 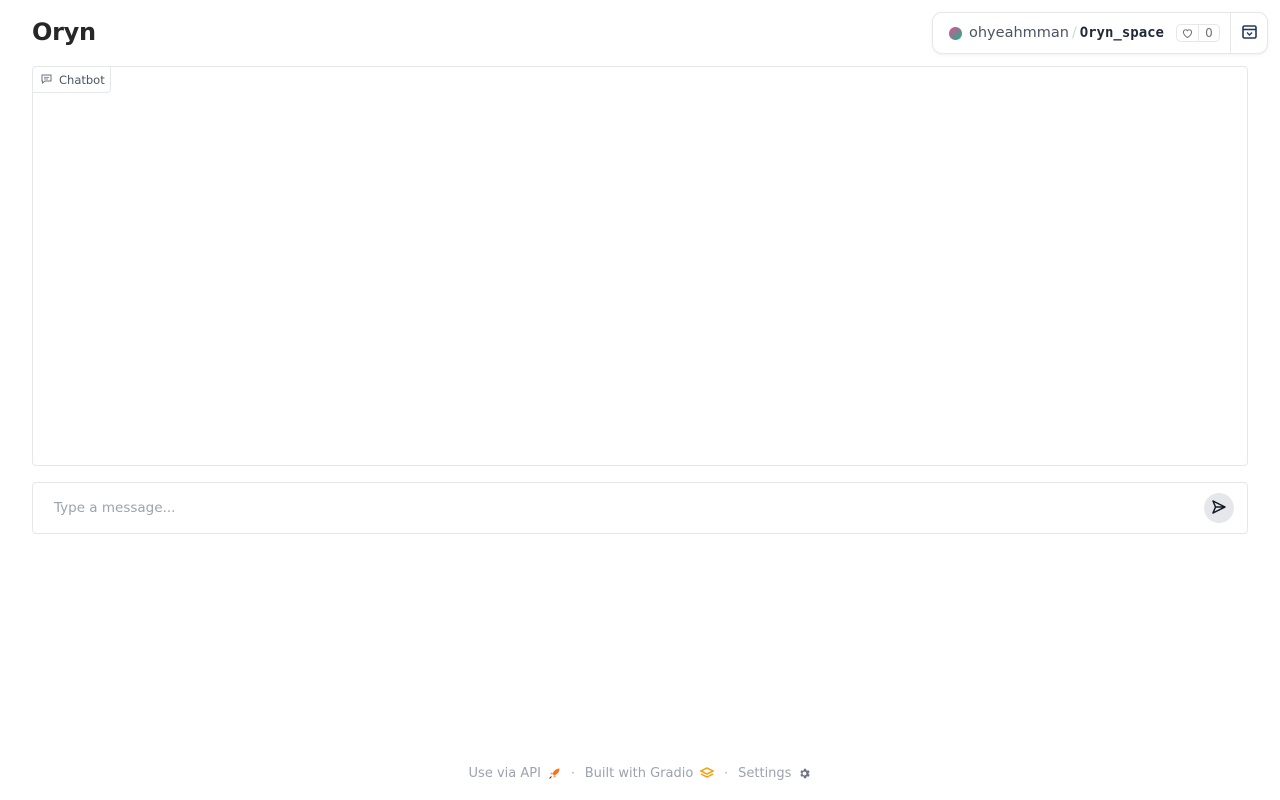 What do you see at coordinates (1188, 33) in the screenshot?
I see `heart-icon` at bounding box center [1188, 33].